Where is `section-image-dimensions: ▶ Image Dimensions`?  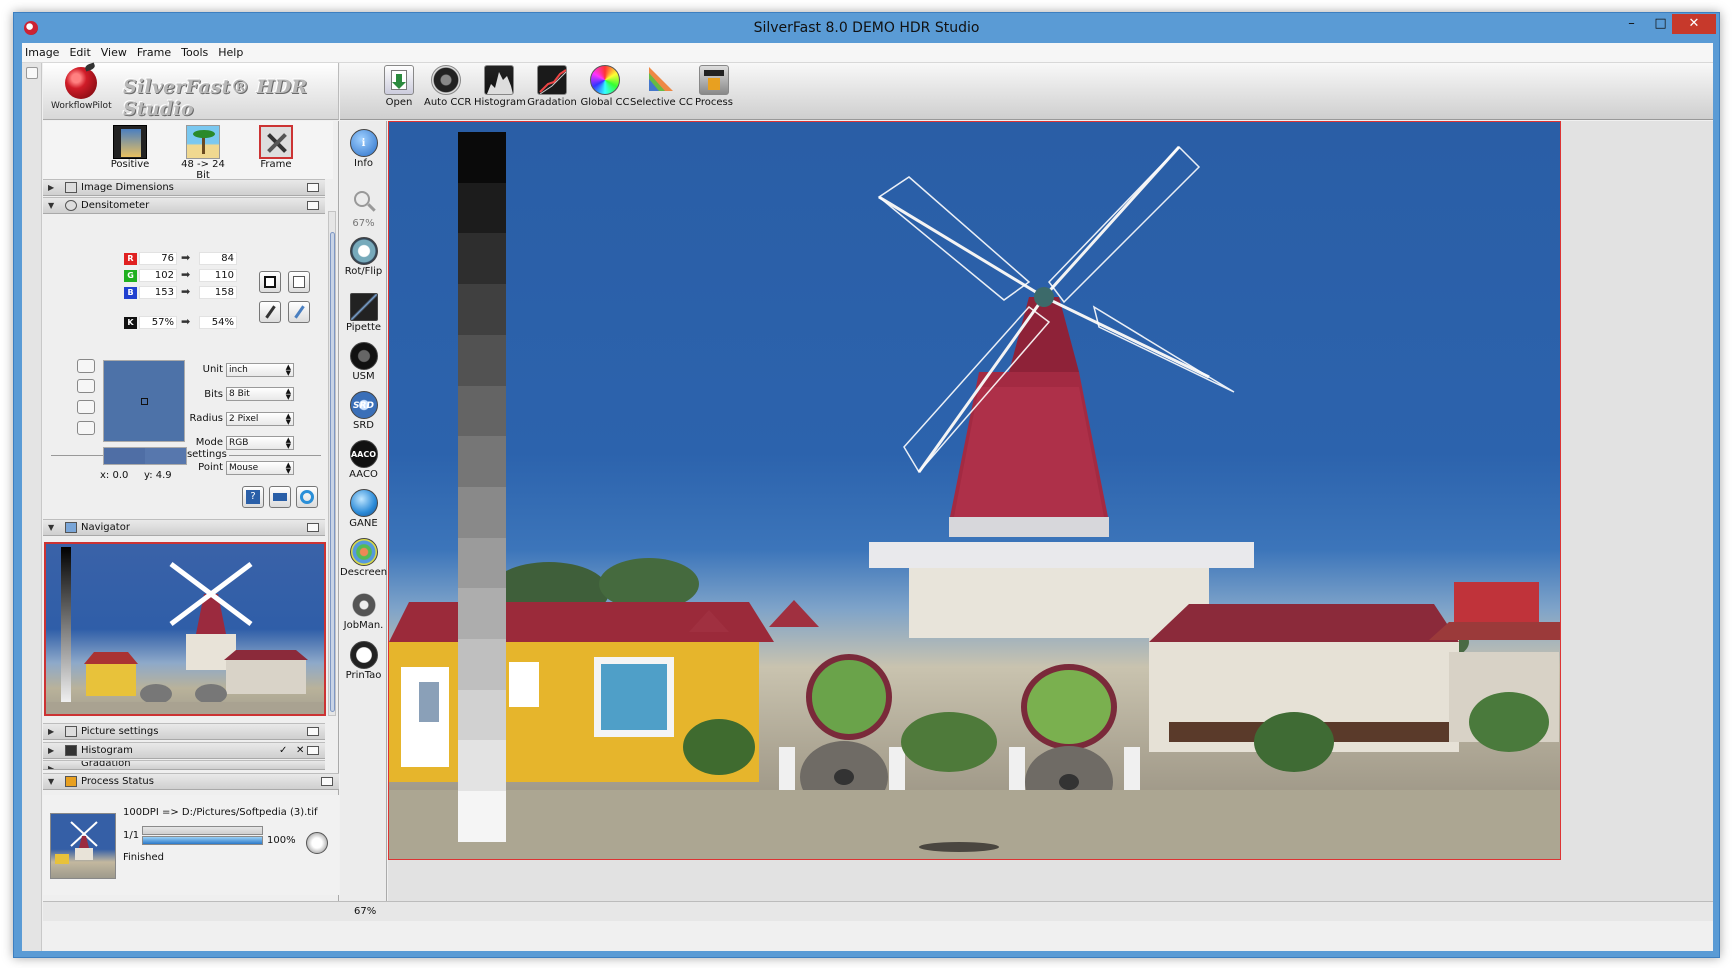
section-image-dimensions: ▶ Image Dimensions is located at coordinates (184, 187).